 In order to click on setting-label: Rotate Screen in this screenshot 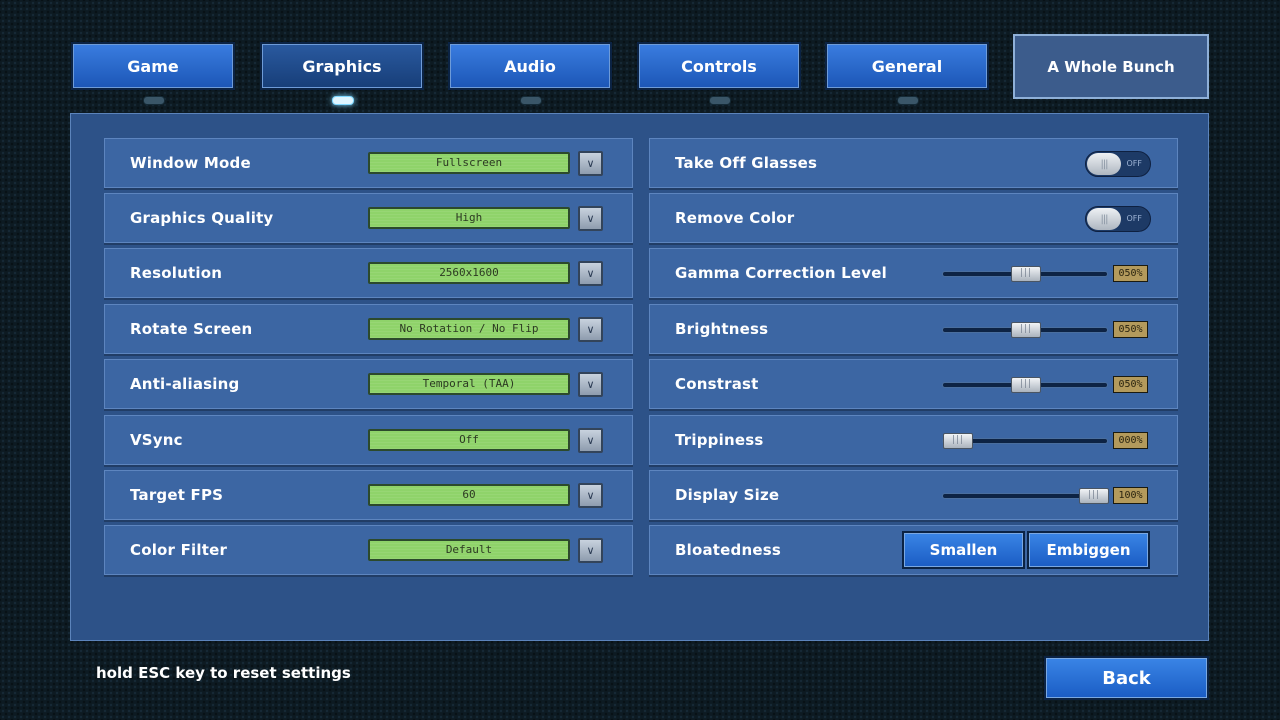, I will do `click(191, 329)`.